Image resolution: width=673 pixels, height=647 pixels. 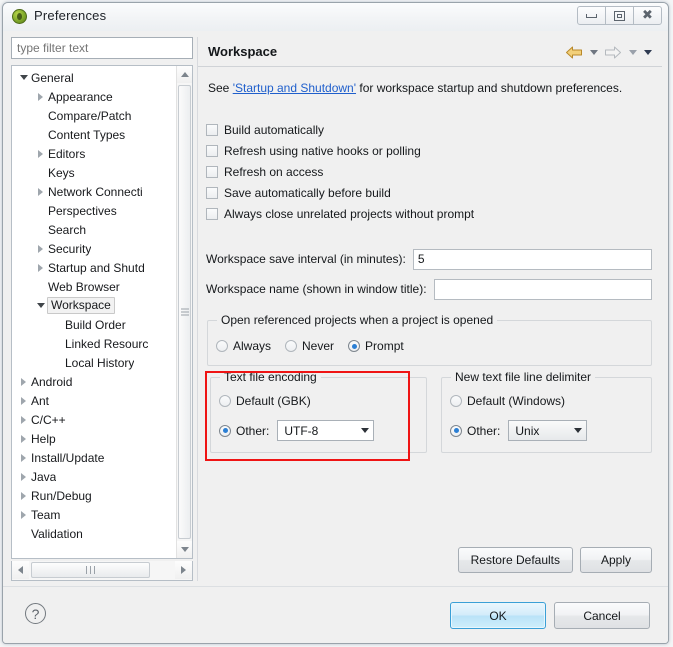 I want to click on tree-item-appearance: Appearance, so click(x=94, y=96).